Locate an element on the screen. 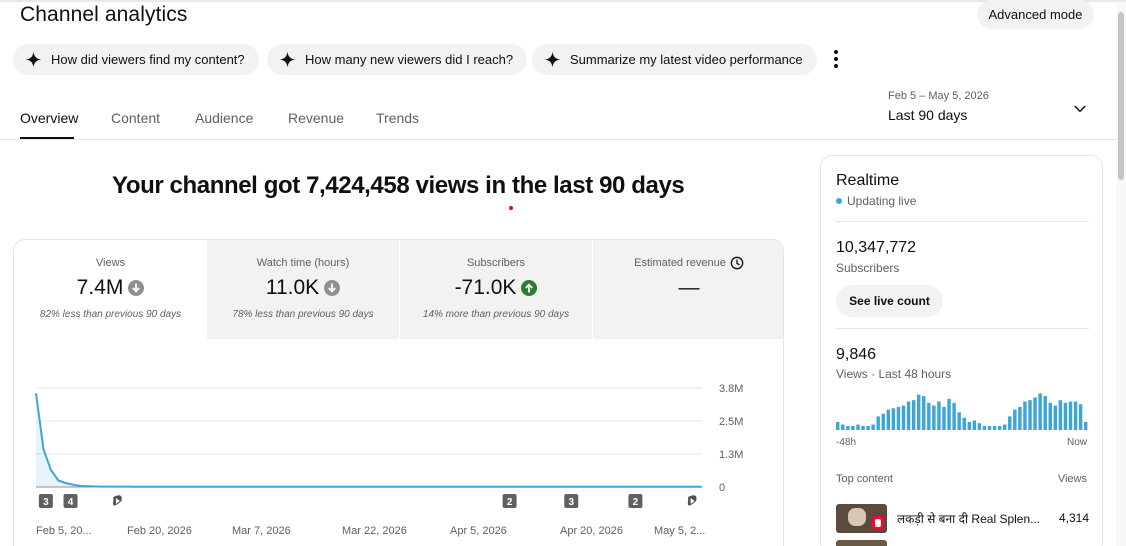 The width and height of the screenshot is (1126, 546). tab-overview: Overview is located at coordinates (49, 118).